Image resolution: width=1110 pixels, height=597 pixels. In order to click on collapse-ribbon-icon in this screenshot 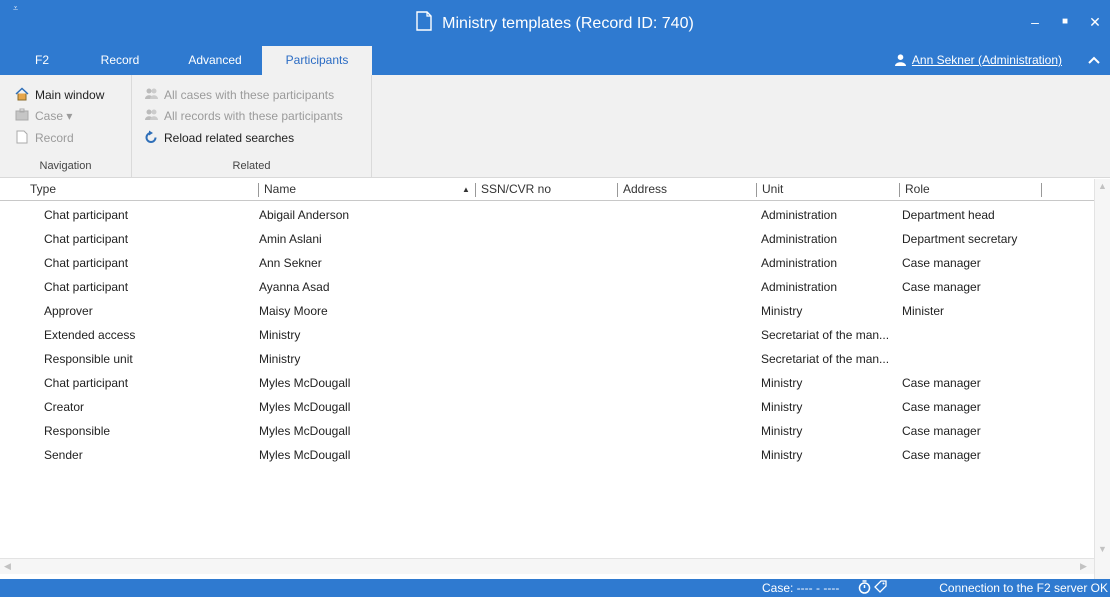, I will do `click(1094, 60)`.